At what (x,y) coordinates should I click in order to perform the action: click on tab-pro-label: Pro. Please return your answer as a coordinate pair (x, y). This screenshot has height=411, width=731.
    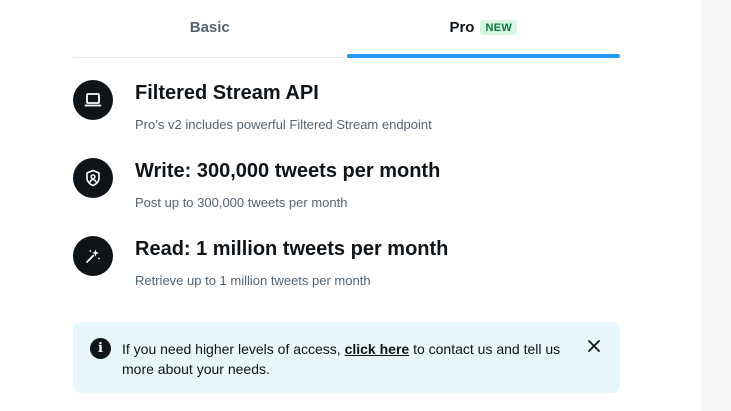
    Looking at the image, I should click on (462, 27).